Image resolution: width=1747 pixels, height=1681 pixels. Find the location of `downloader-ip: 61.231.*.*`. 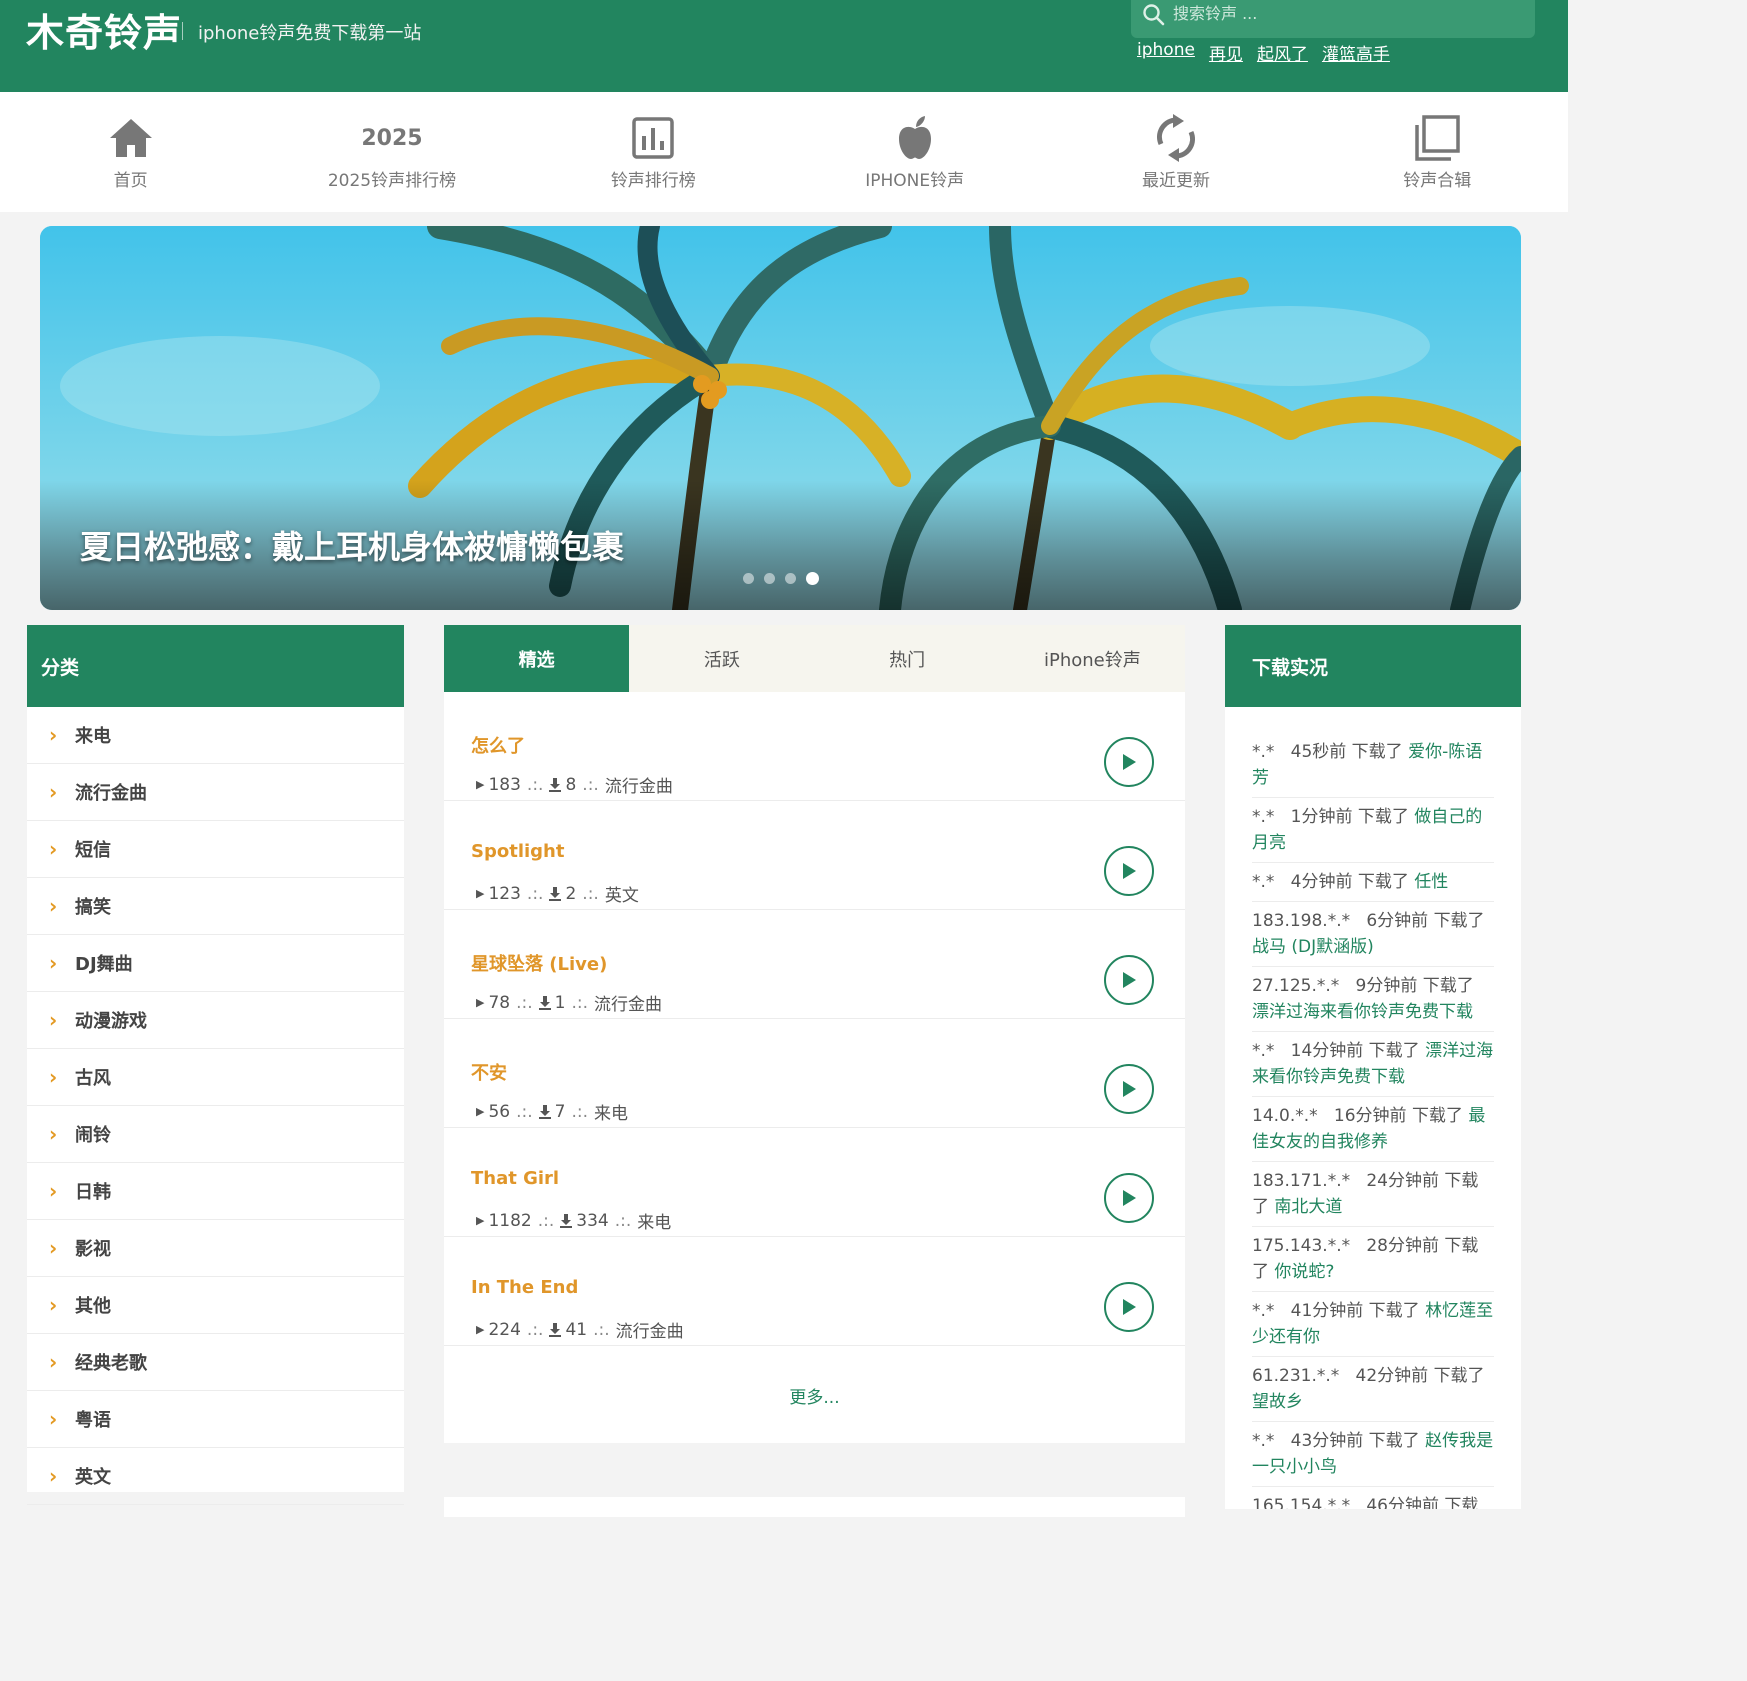

downloader-ip: 61.231.*.* is located at coordinates (1296, 1376).